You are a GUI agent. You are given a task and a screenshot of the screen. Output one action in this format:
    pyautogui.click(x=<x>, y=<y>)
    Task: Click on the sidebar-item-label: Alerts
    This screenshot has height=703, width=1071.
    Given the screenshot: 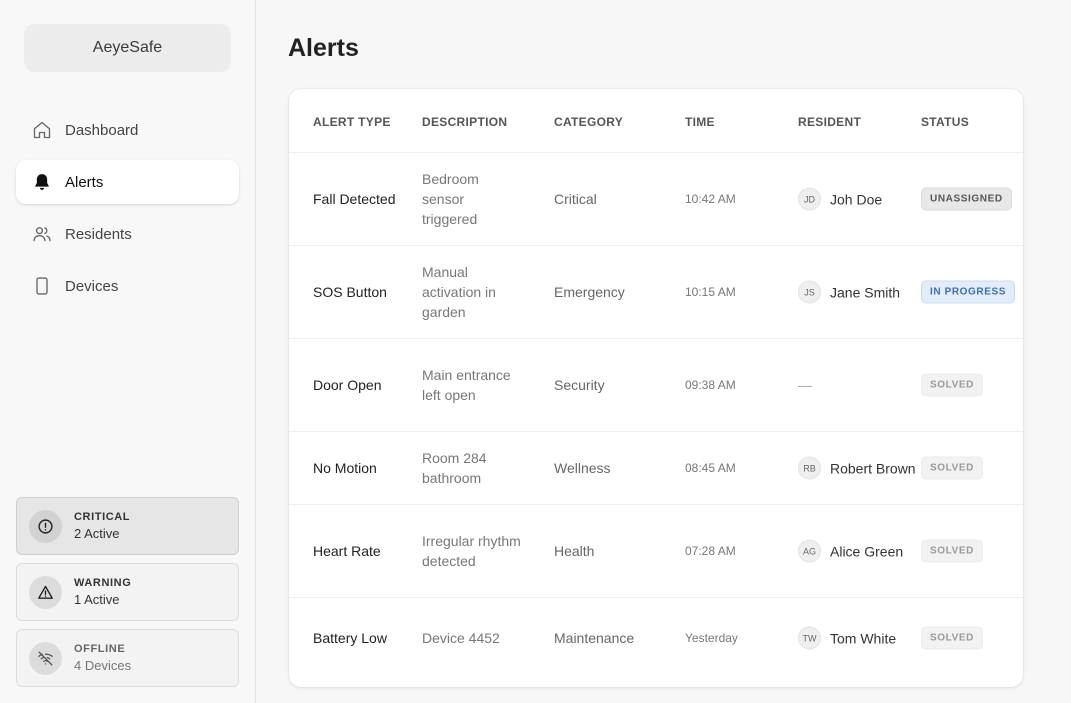 What is the action you would take?
    pyautogui.click(x=84, y=182)
    